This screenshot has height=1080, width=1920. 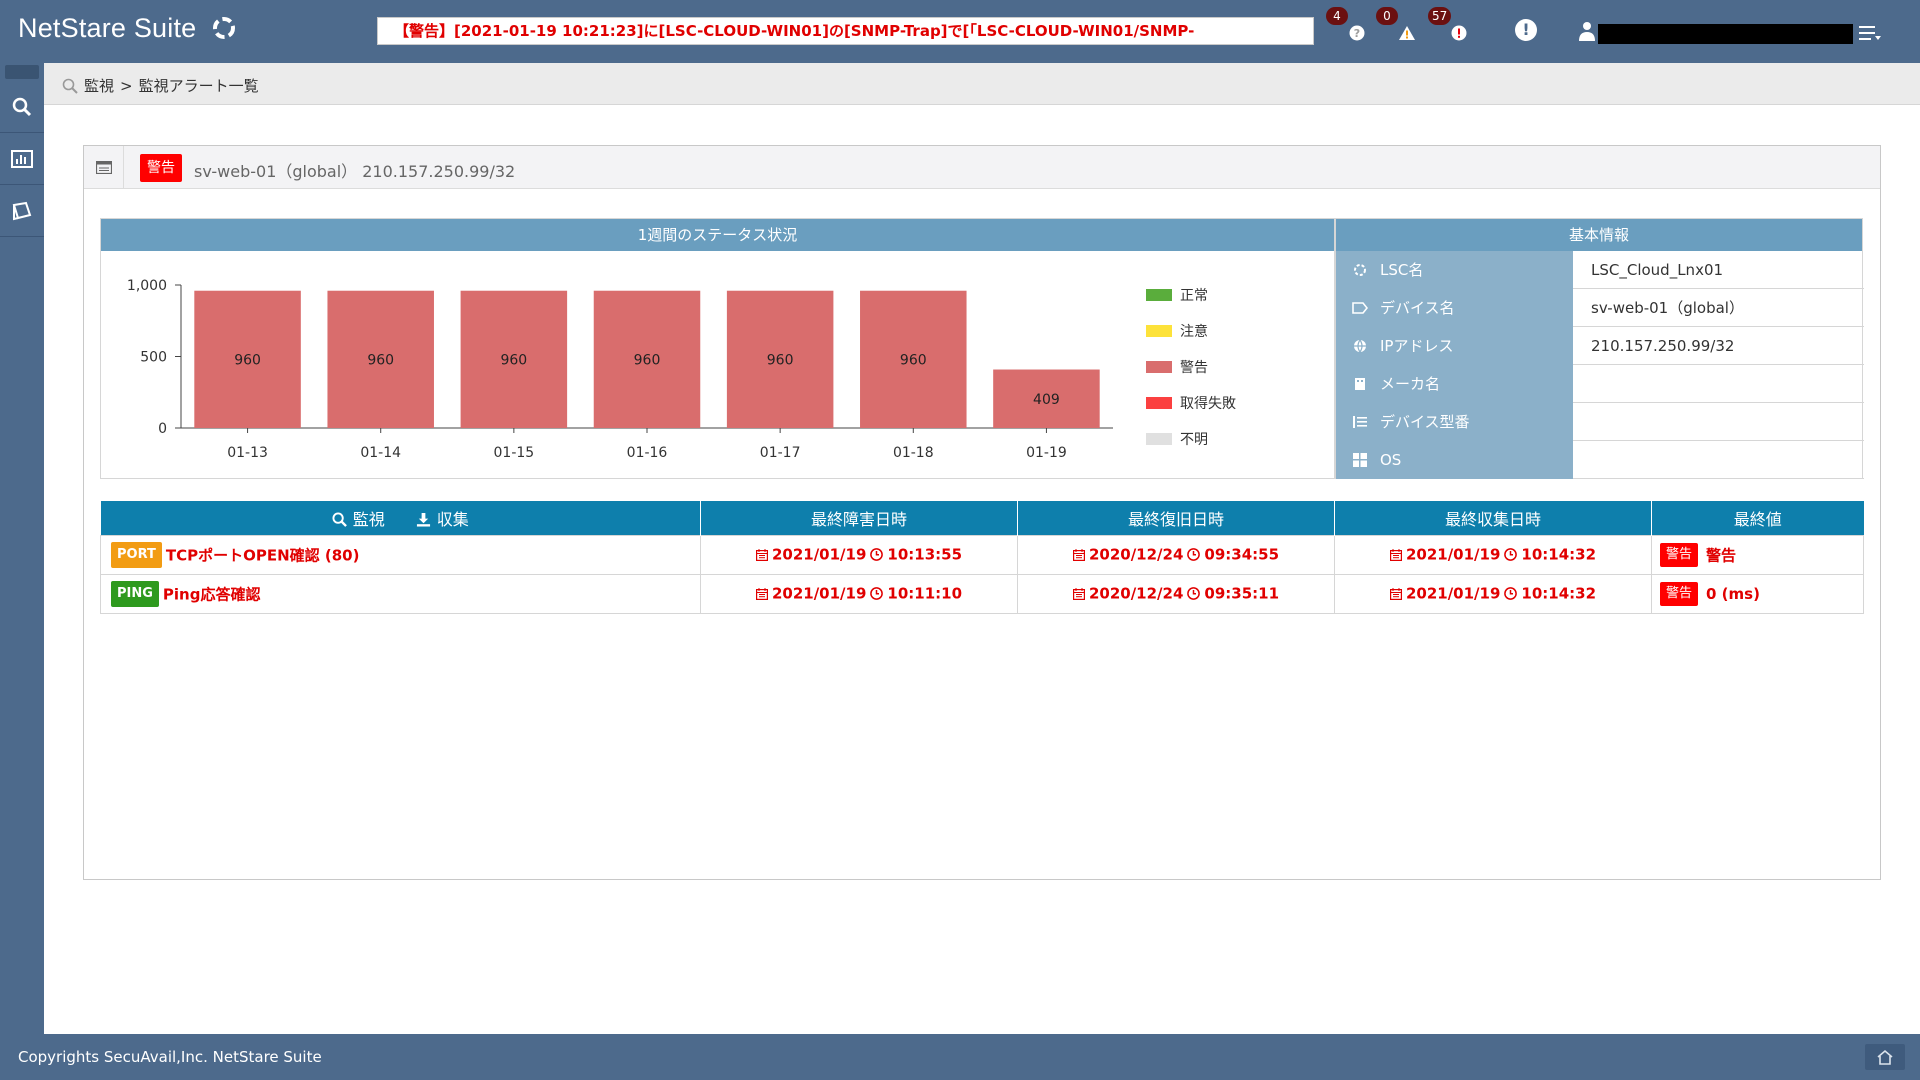 I want to click on app-title: NetStare Suite, so click(x=107, y=28).